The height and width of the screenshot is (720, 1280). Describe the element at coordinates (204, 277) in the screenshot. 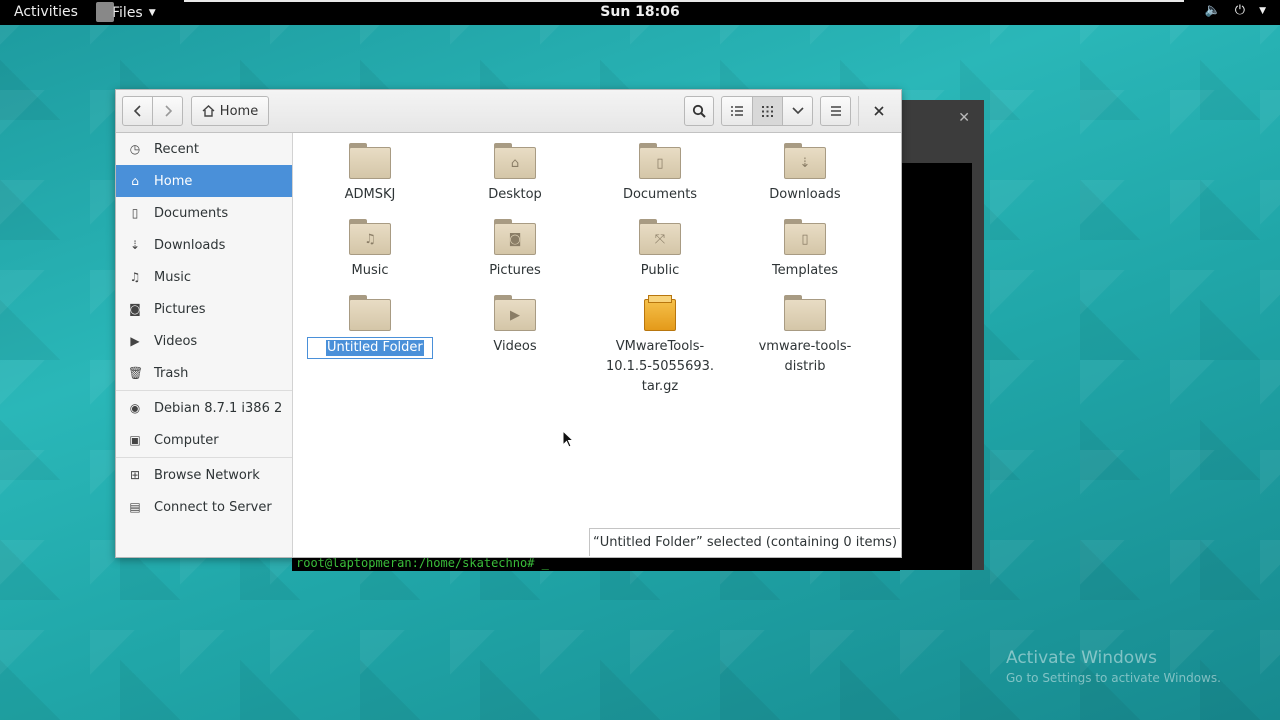

I see `sidebar-item-music: ♫ Music` at that location.